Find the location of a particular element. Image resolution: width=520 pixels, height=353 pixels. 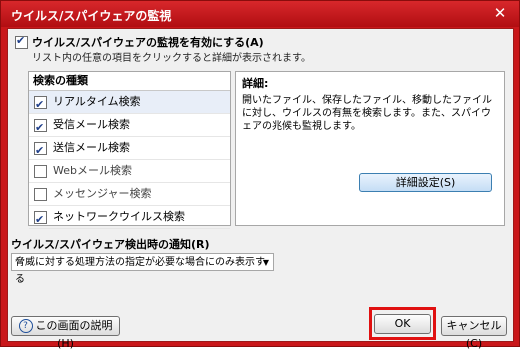

notification-dropdown: 脅威に対する処理方法の指定が必要な場合にのみ表示する ▼ is located at coordinates (142, 269).